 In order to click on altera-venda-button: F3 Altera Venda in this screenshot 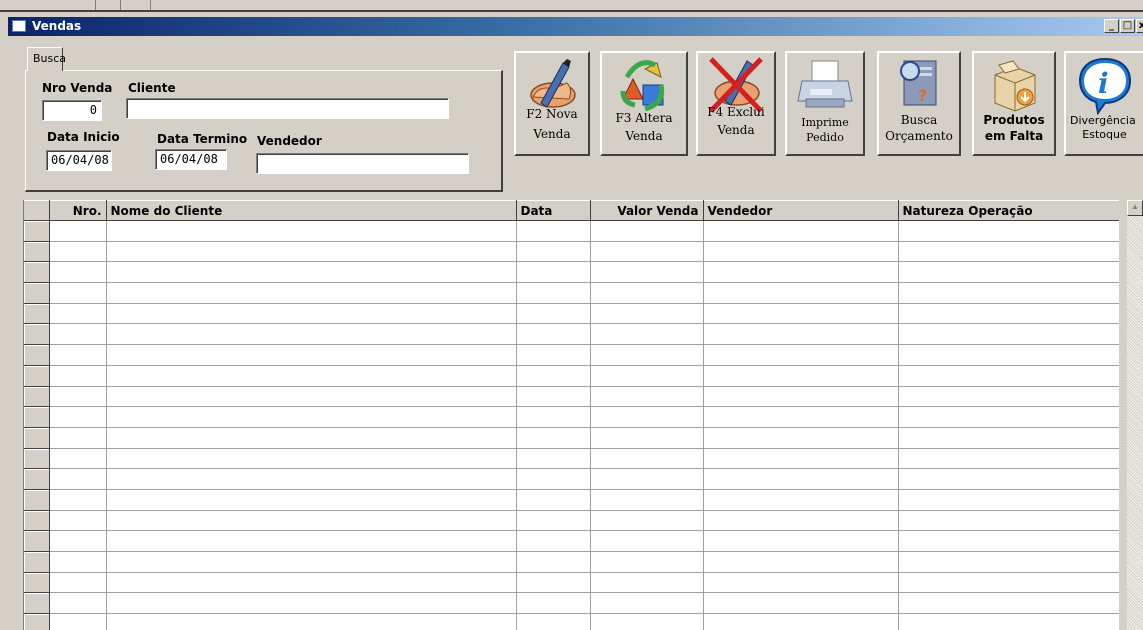, I will do `click(644, 103)`.